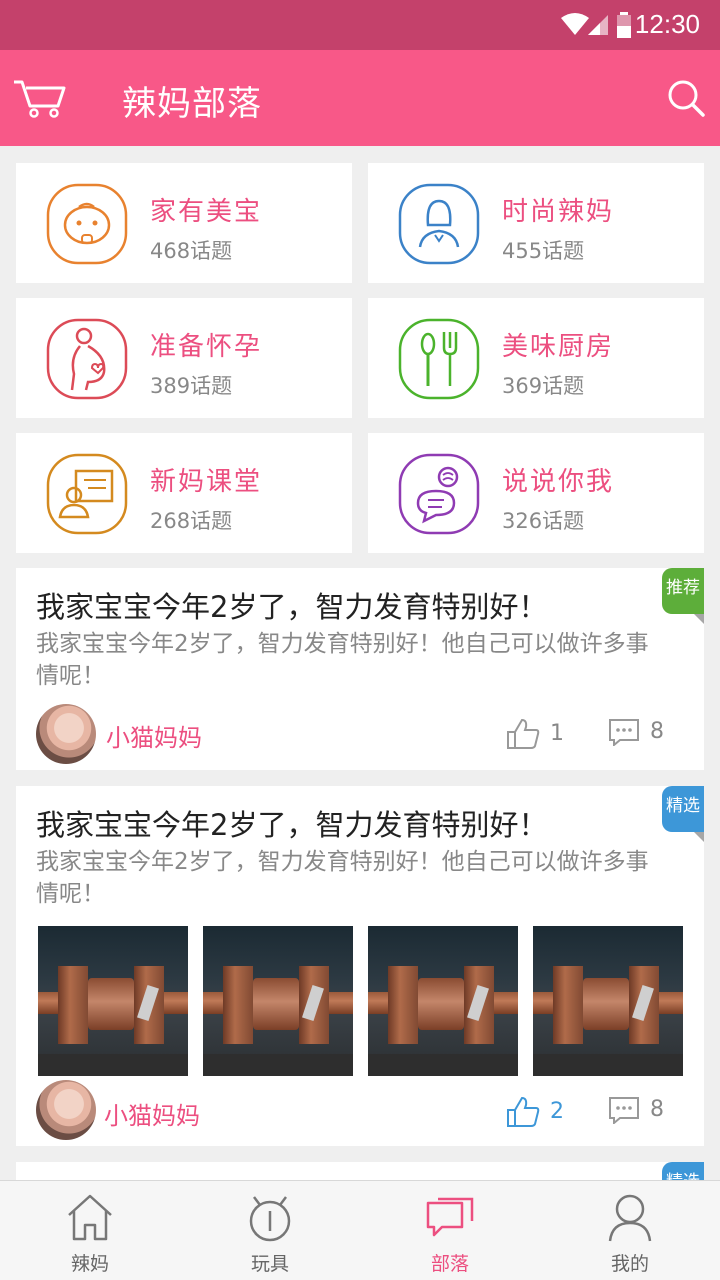 The image size is (720, 1280). What do you see at coordinates (269, 1264) in the screenshot?
I see `nav-label: 玩具` at bounding box center [269, 1264].